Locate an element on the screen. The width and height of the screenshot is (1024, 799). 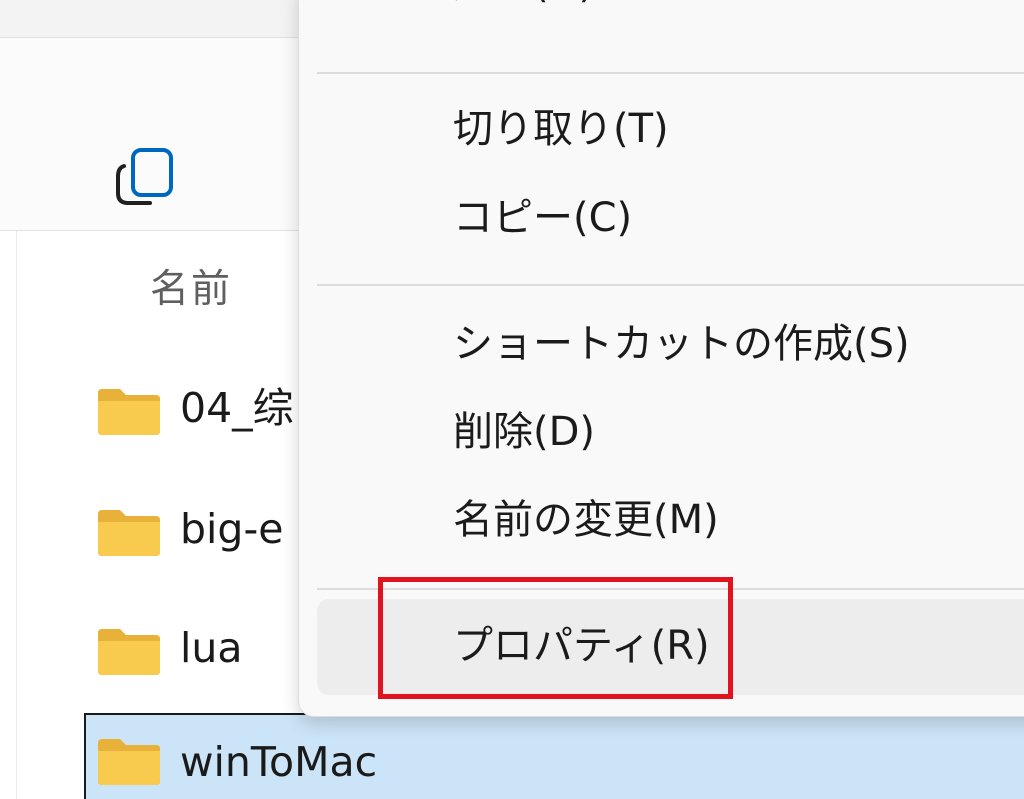
menu-item-delete: 削除(D) is located at coordinates (670, 433).